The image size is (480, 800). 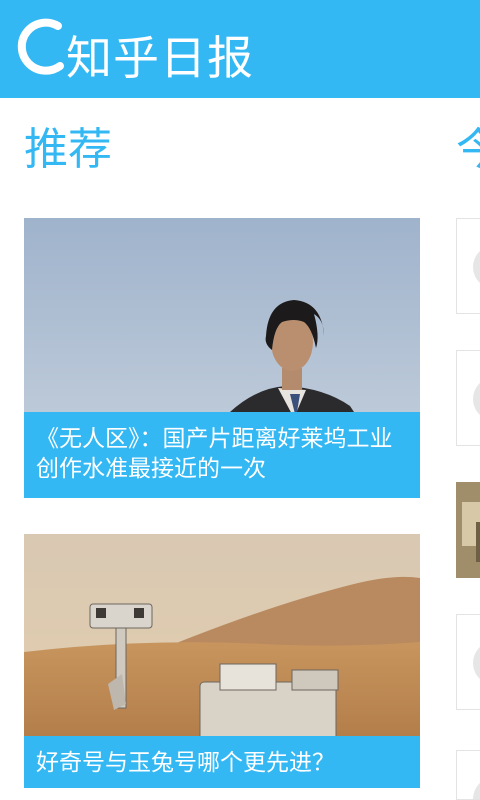 I want to click on zhihu-daily-logo-icon, so click(x=42, y=46).